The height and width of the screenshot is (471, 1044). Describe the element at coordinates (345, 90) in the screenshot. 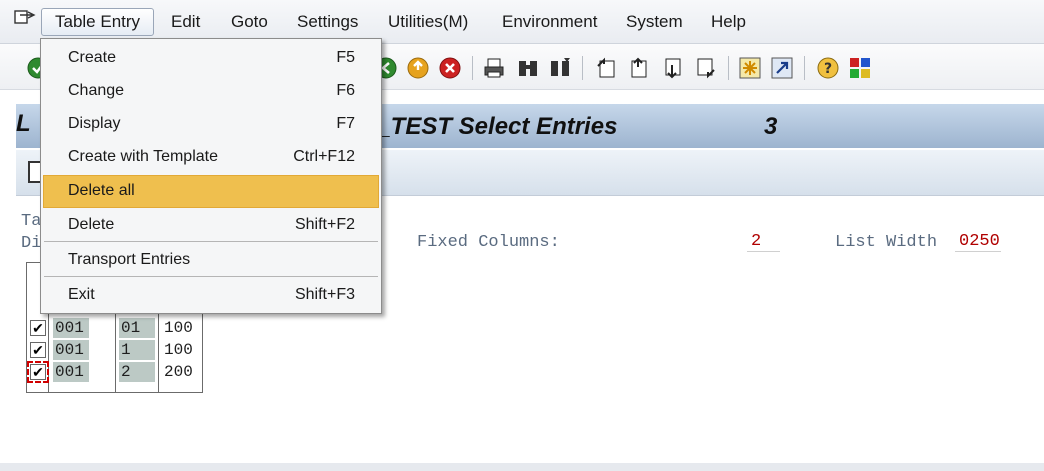

I see `menu-item-shortcut: F6` at that location.